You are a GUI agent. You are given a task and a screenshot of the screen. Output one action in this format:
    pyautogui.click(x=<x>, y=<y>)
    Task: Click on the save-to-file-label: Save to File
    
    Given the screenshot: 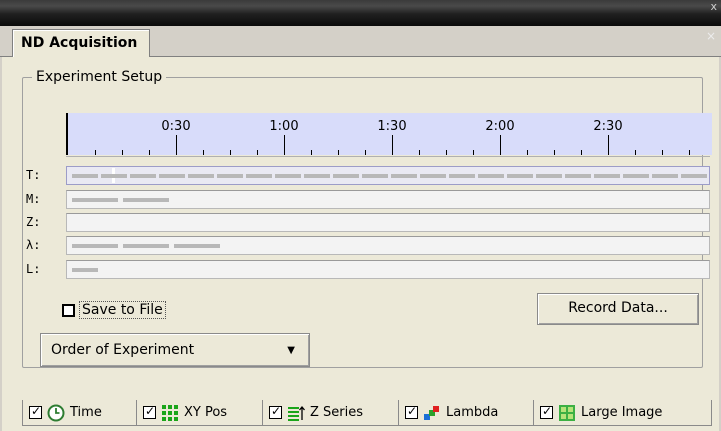 What is the action you would take?
    pyautogui.click(x=122, y=310)
    